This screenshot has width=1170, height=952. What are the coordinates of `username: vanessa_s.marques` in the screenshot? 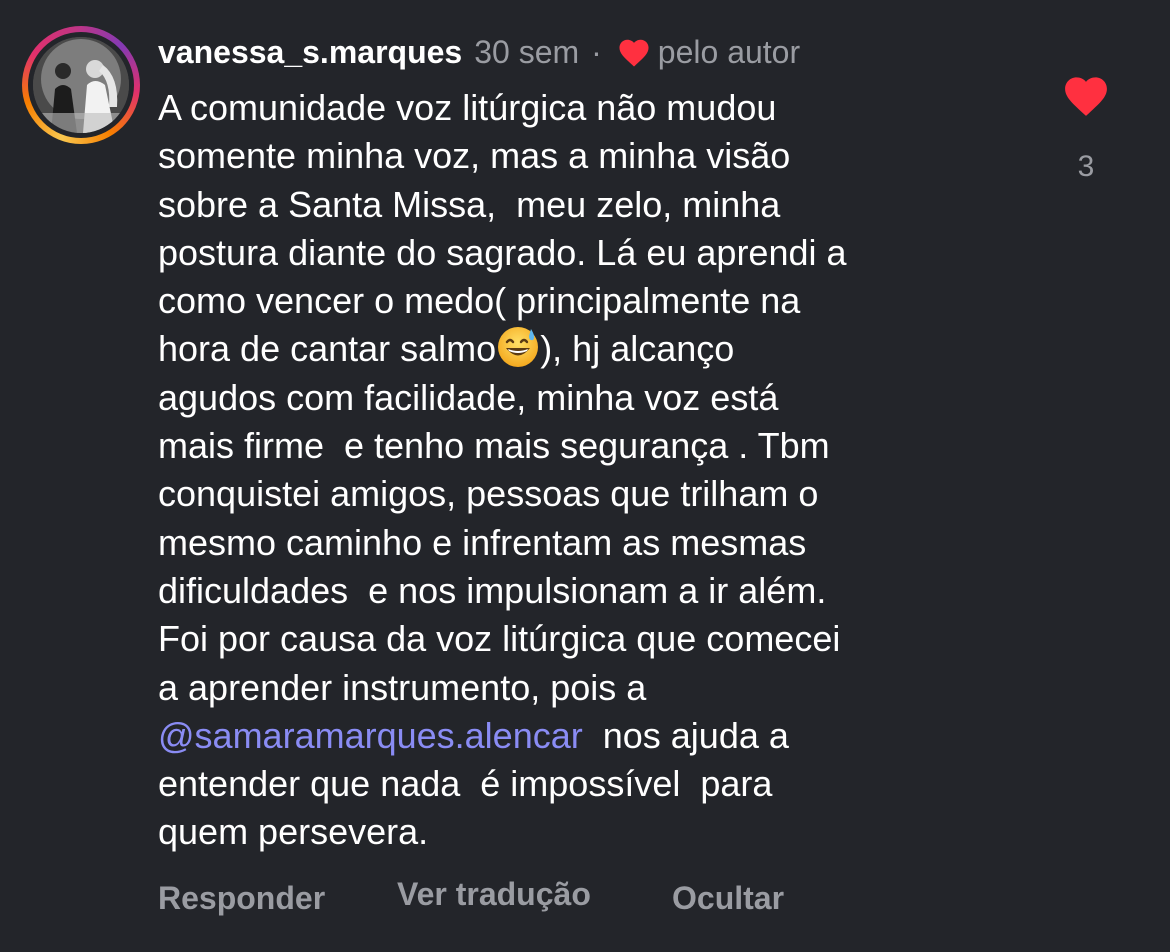 It's located at (310, 52).